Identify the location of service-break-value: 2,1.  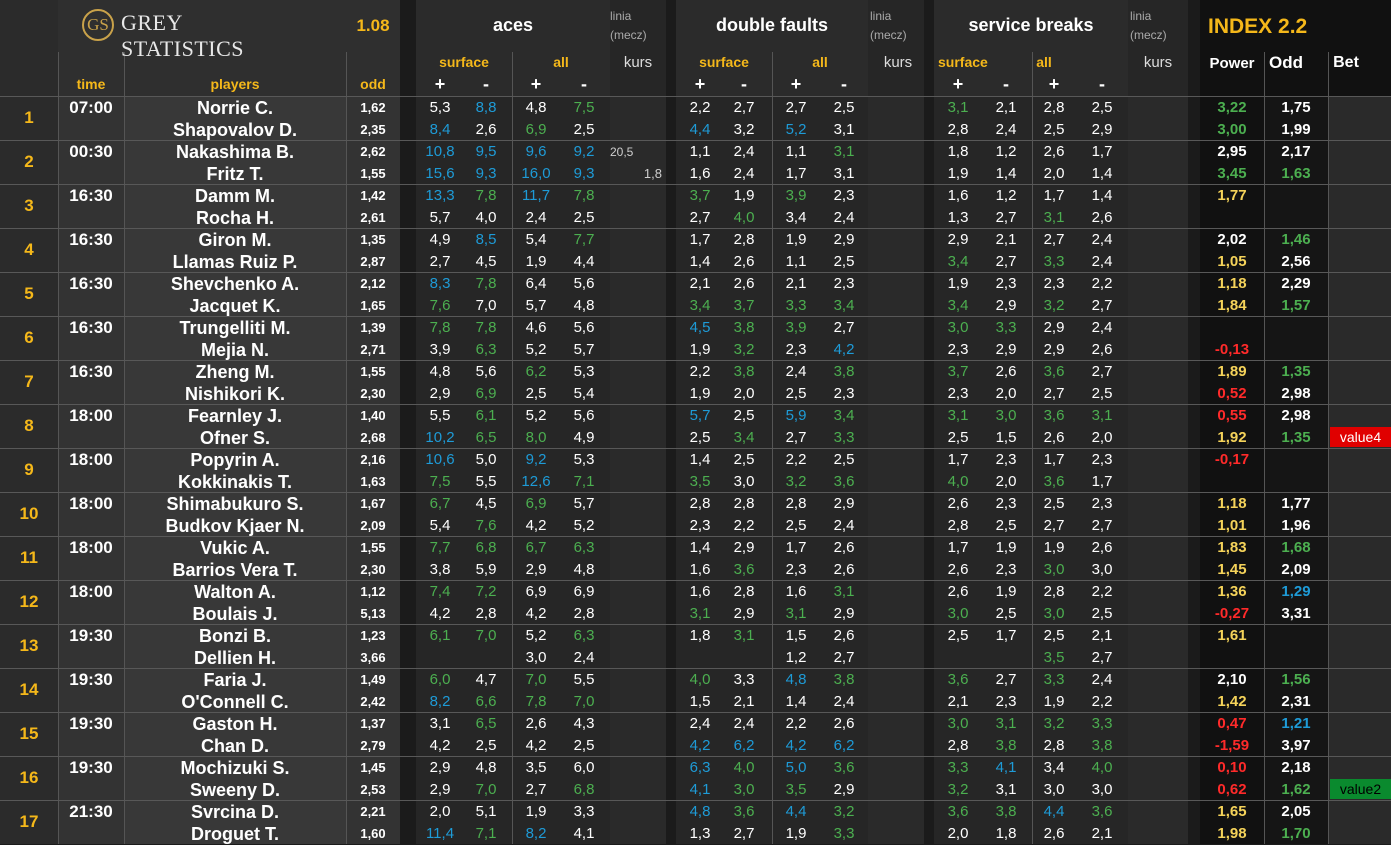
(1006, 239).